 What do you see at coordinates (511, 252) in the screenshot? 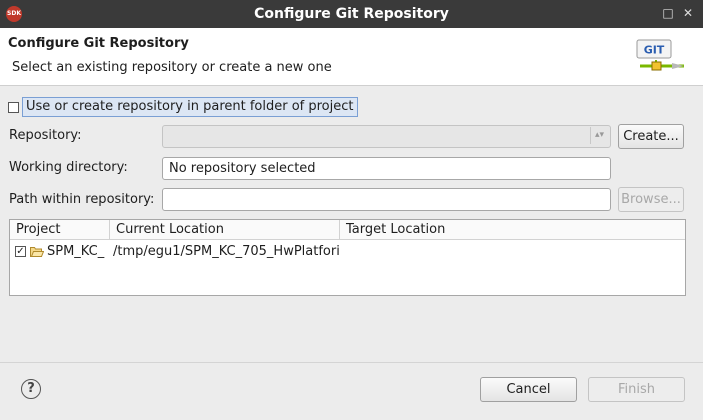
I see `row-target-location` at bounding box center [511, 252].